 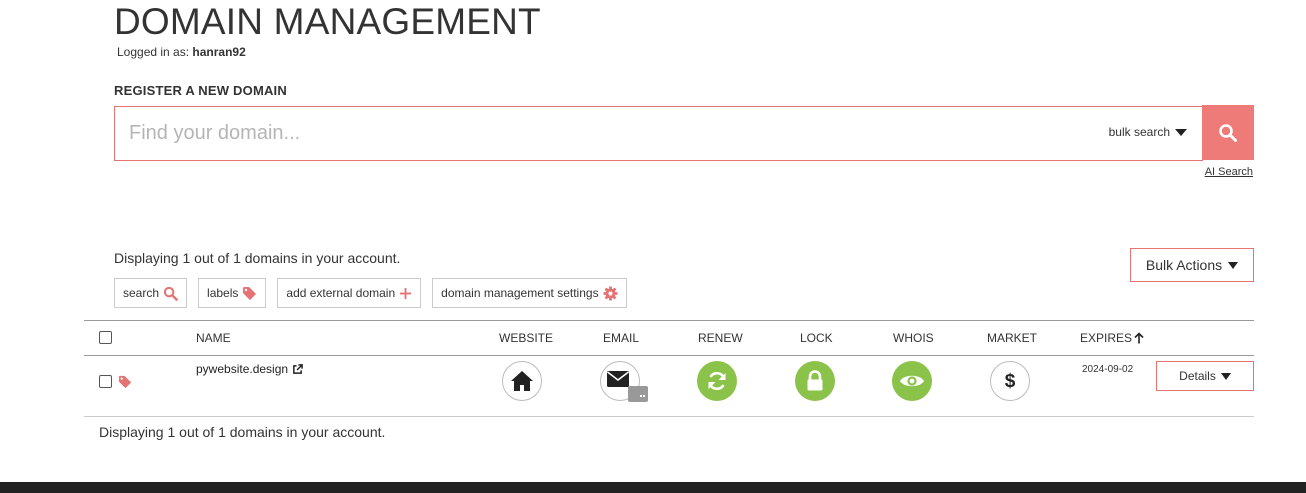 I want to click on domain-name-link: pywebsite.design, so click(x=249, y=369).